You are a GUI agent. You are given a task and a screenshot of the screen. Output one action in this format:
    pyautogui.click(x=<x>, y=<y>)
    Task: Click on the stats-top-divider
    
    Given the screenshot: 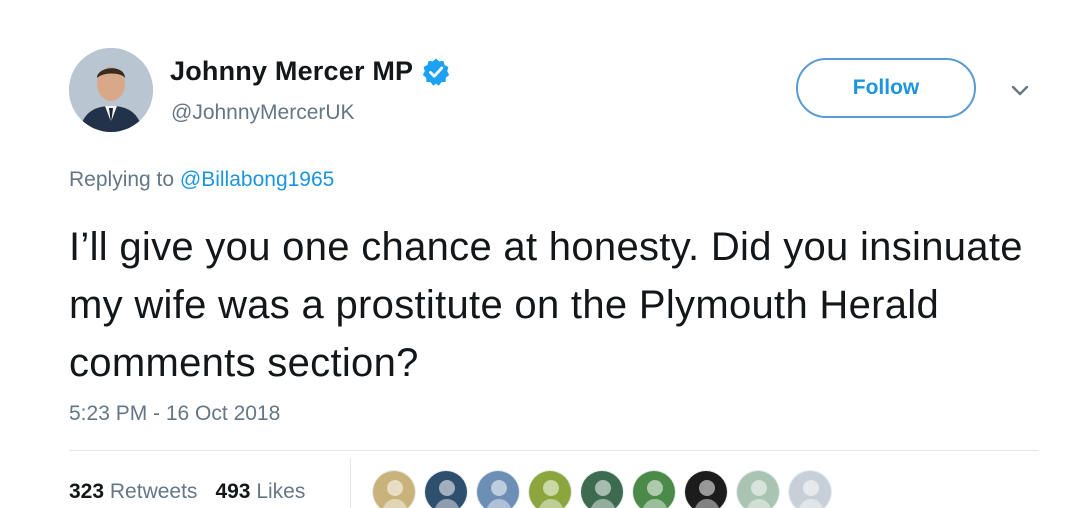 What is the action you would take?
    pyautogui.click(x=554, y=450)
    